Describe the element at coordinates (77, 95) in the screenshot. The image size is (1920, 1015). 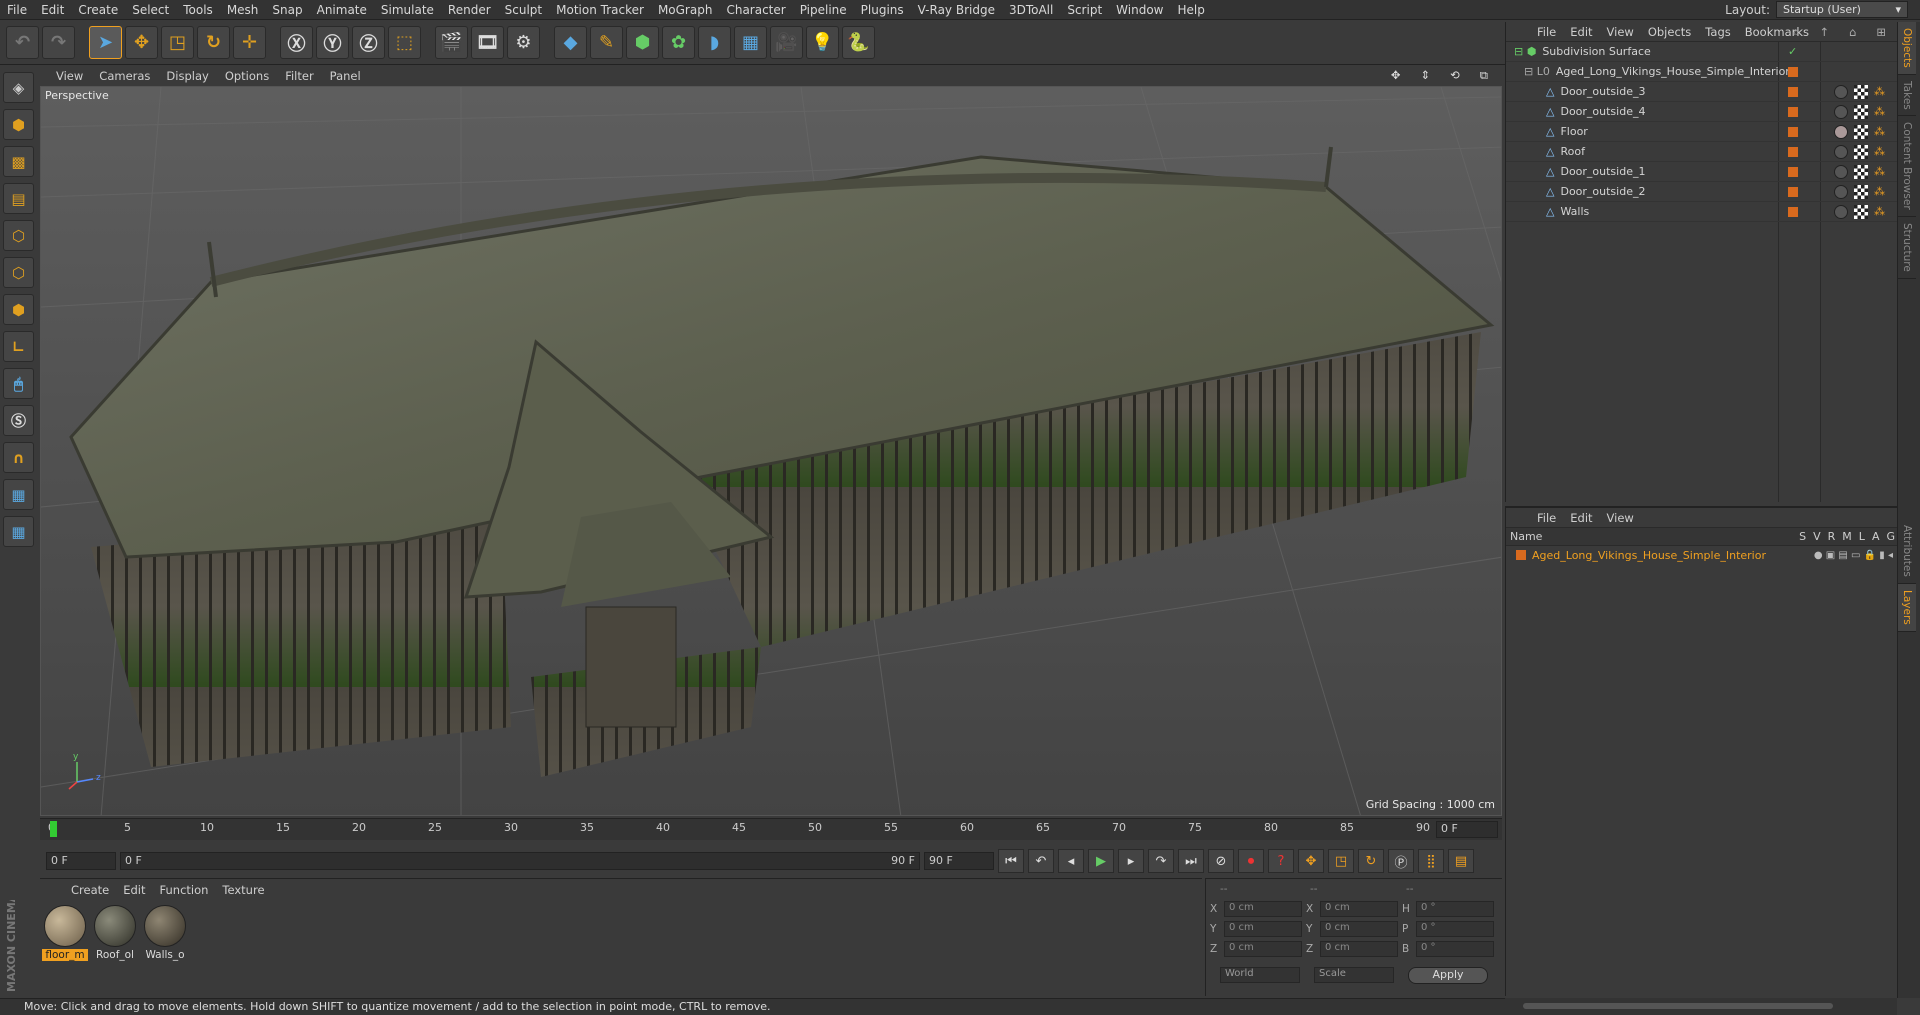
I see `camera-label: Perspective` at that location.